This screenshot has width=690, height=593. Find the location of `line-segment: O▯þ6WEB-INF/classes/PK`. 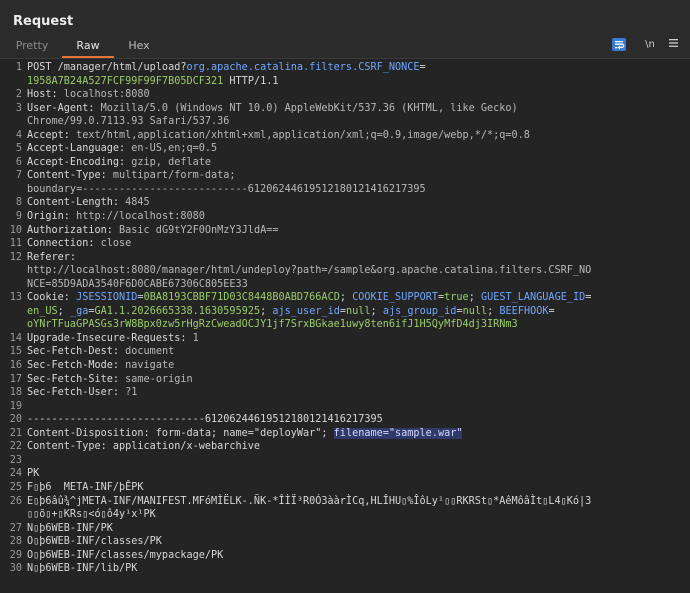

line-segment: O▯þ6WEB-INF/classes/PK is located at coordinates (94, 542).